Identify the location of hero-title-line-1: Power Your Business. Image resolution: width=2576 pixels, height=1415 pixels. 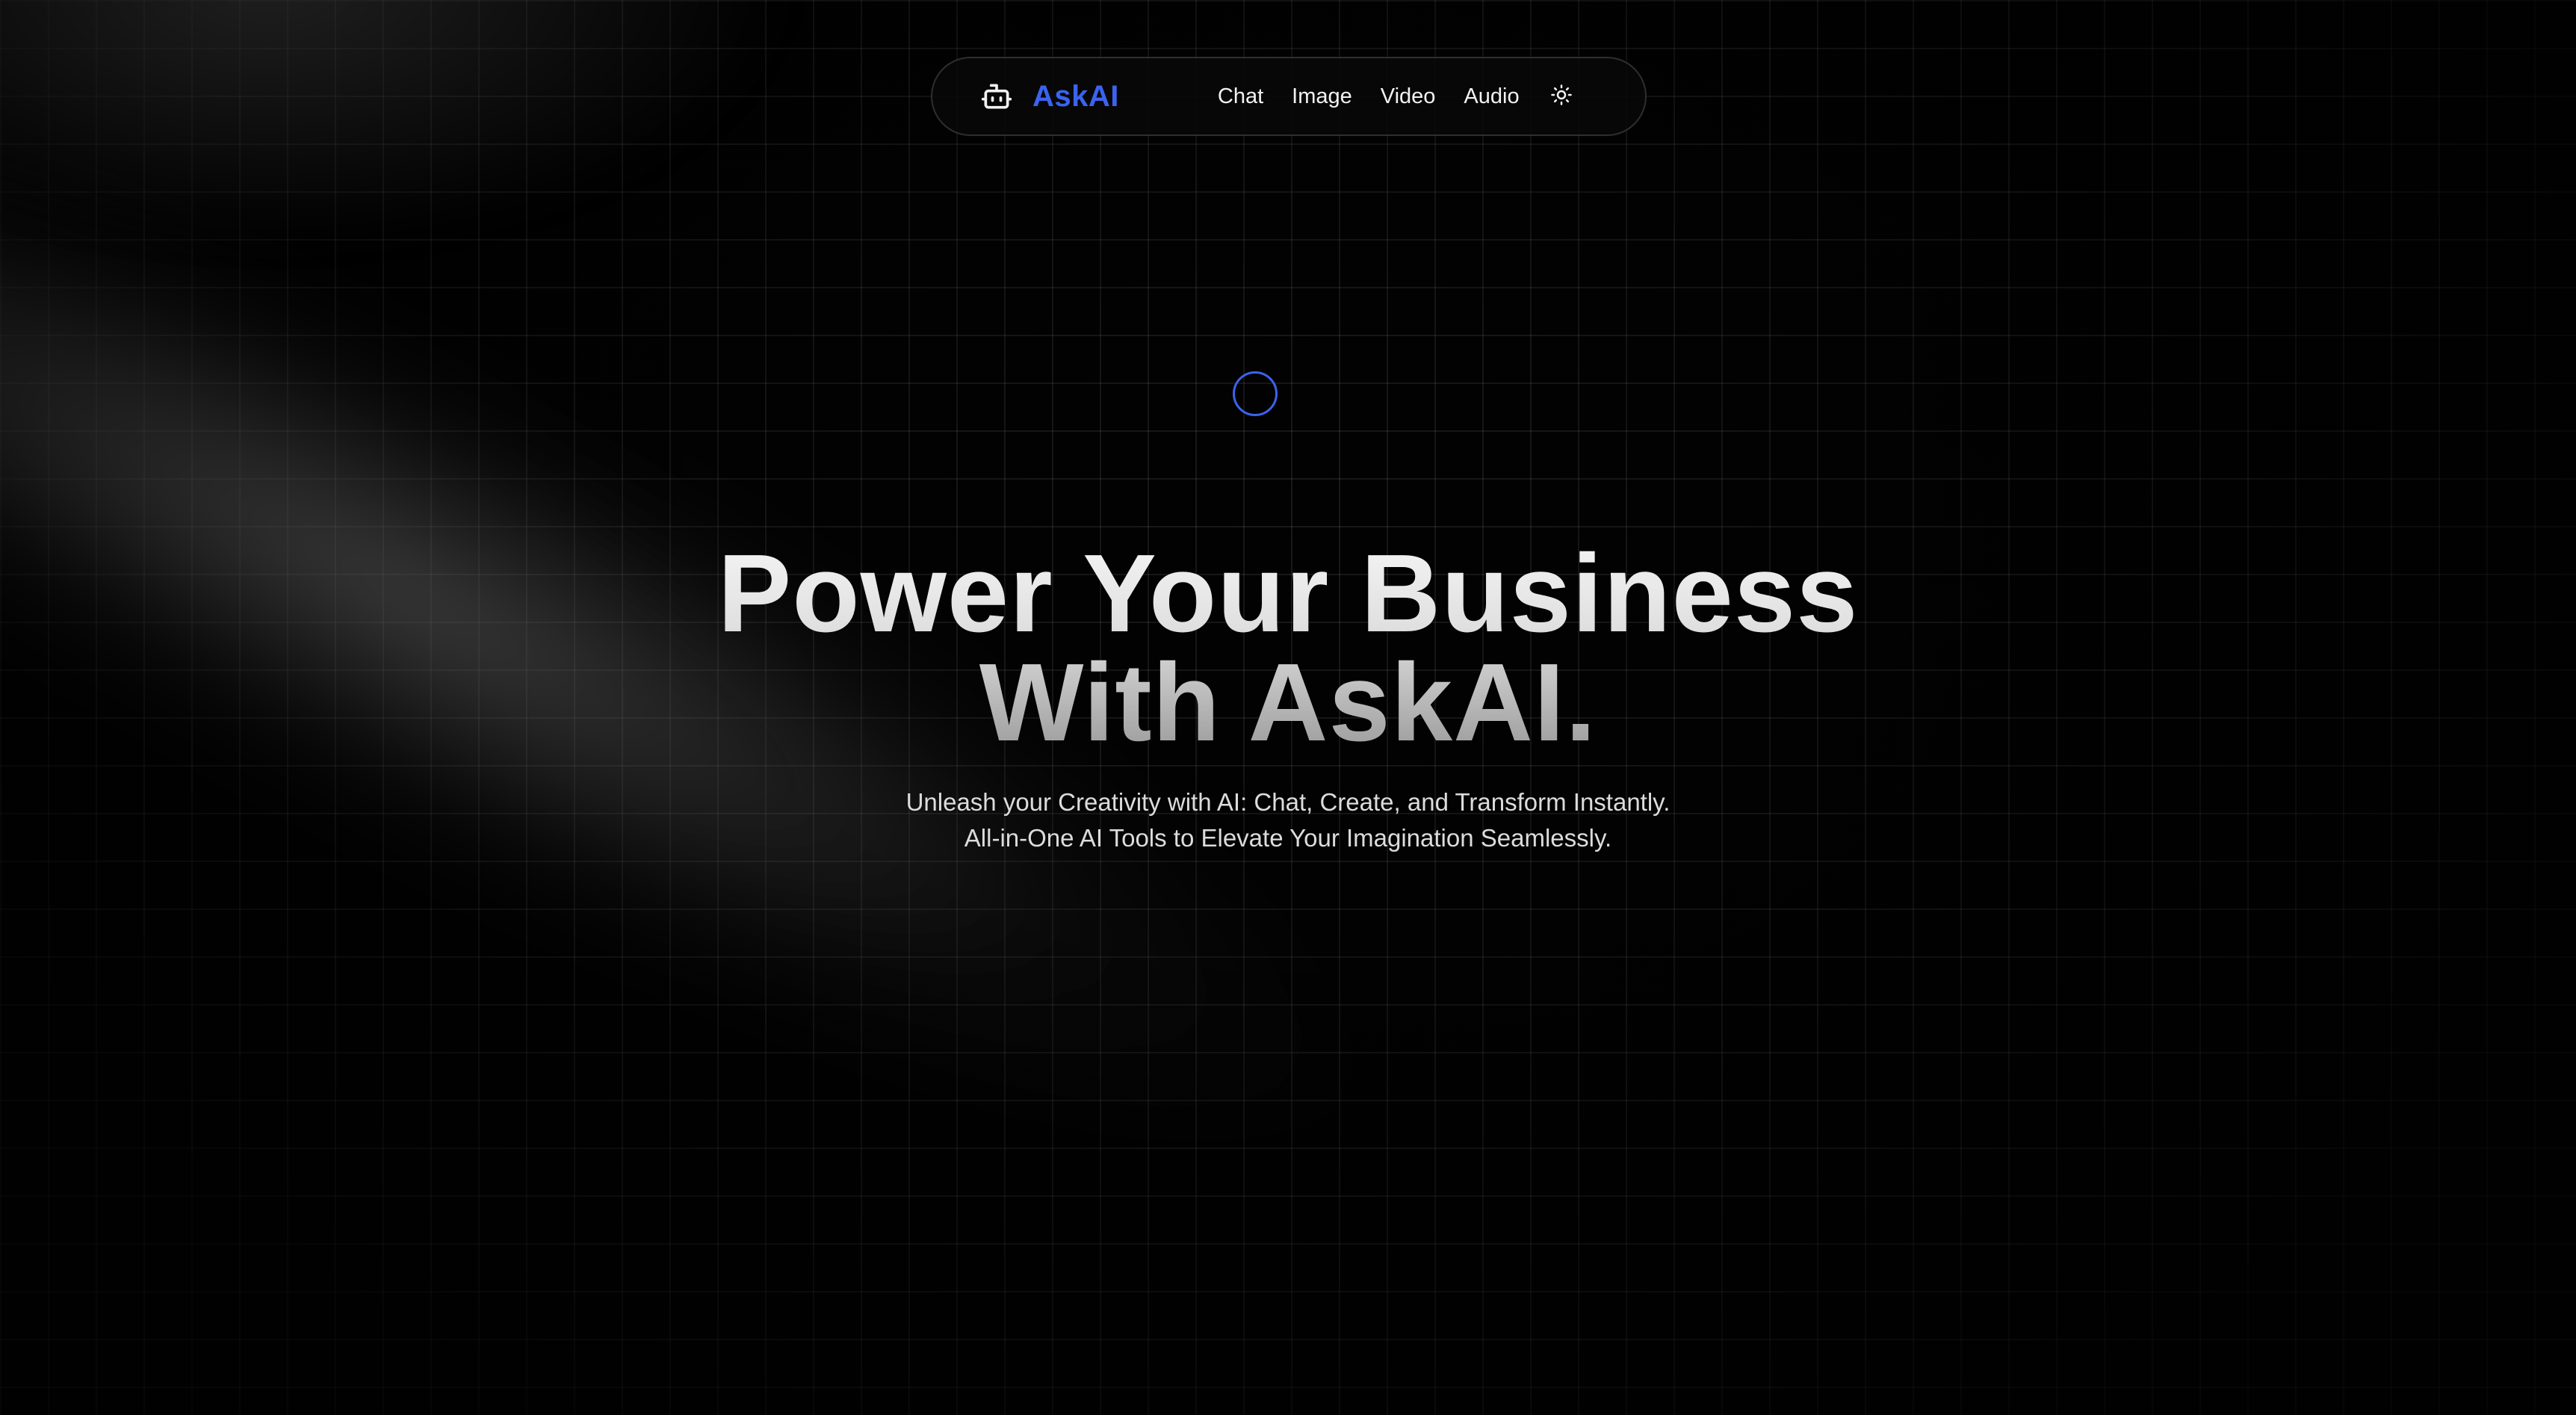
(1288, 593).